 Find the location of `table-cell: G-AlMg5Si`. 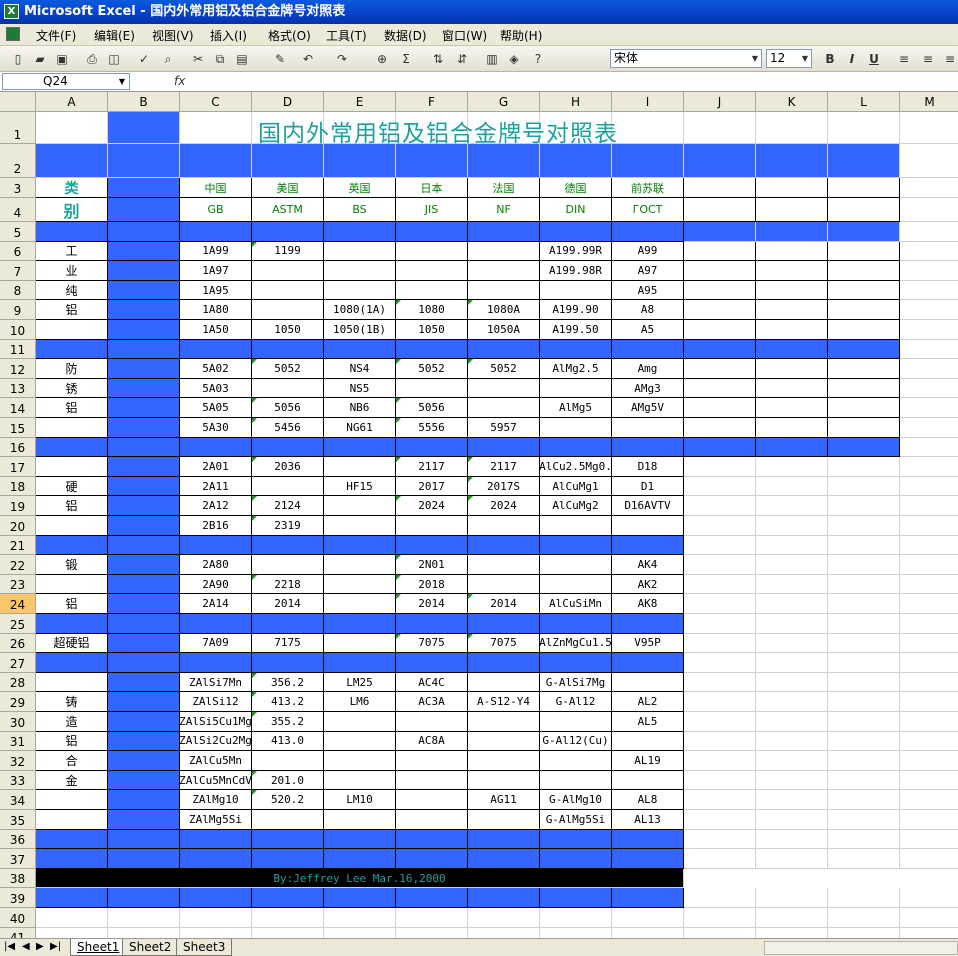

table-cell: G-AlMg5Si is located at coordinates (576, 820).